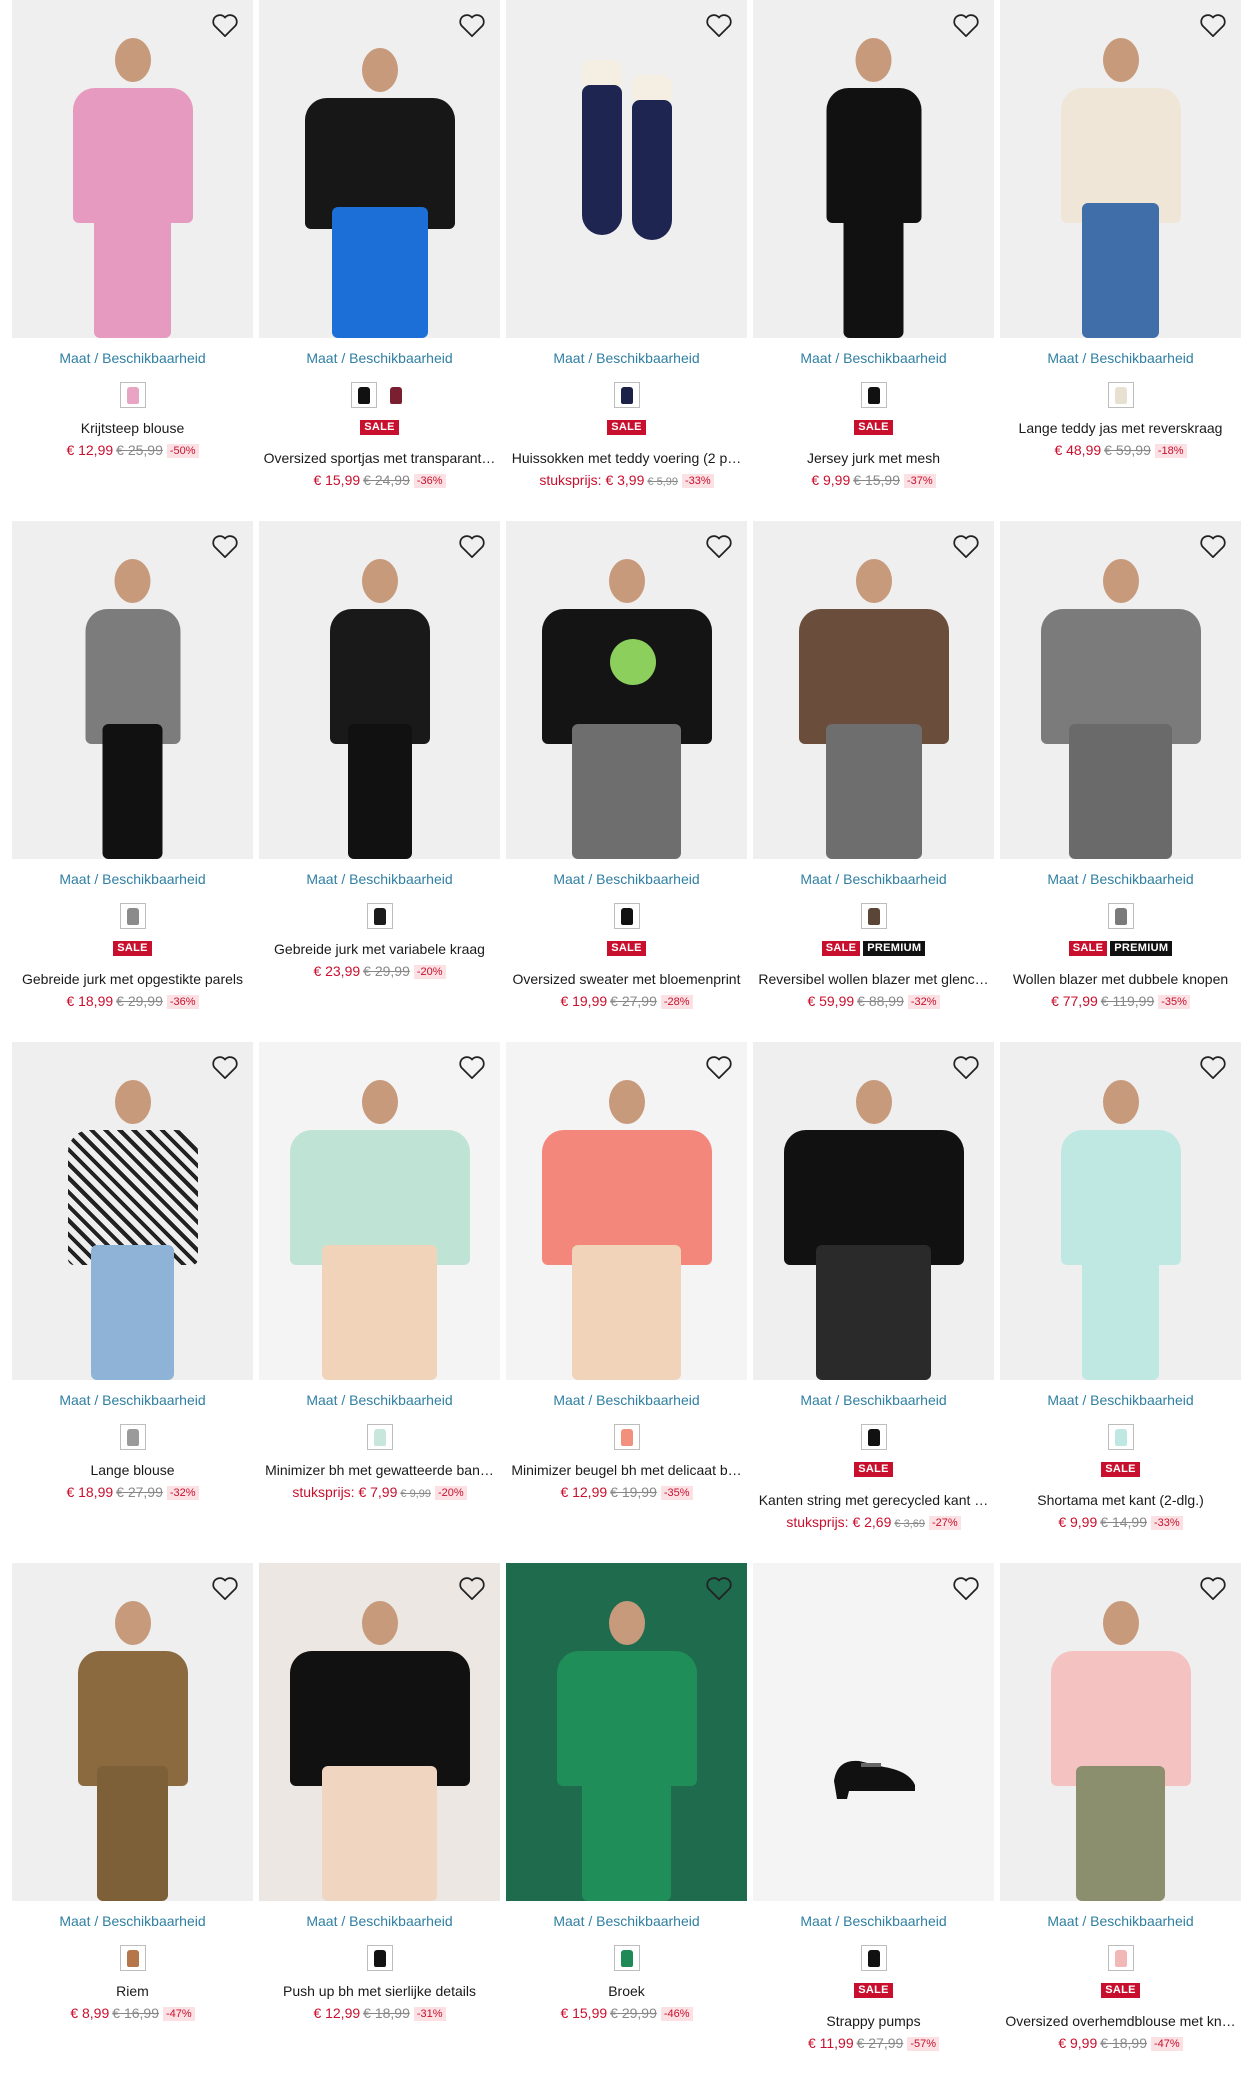 Image resolution: width=1250 pixels, height=2084 pixels. Describe the element at coordinates (132, 1470) in the screenshot. I see `product-name: Lange blouse` at that location.